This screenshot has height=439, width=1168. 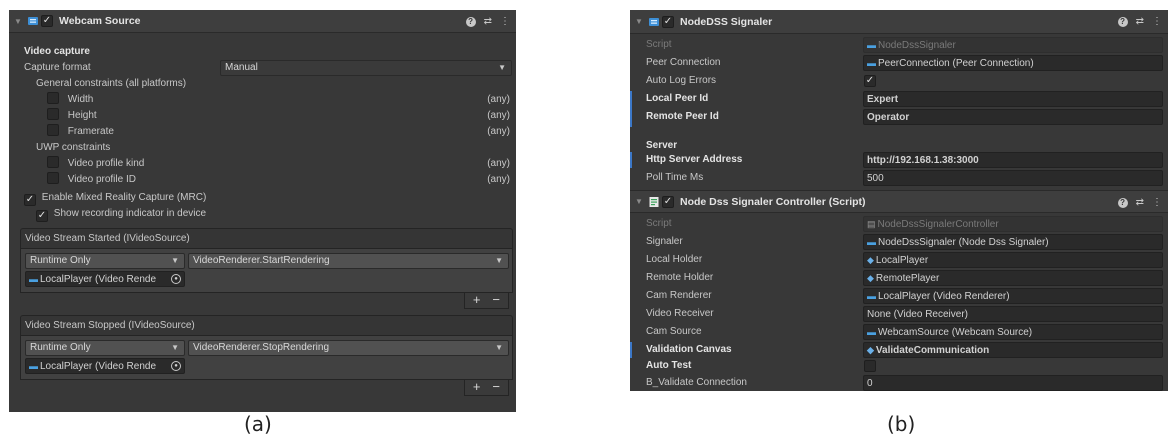 I want to click on component-title: Webcam Source, so click(x=100, y=21).